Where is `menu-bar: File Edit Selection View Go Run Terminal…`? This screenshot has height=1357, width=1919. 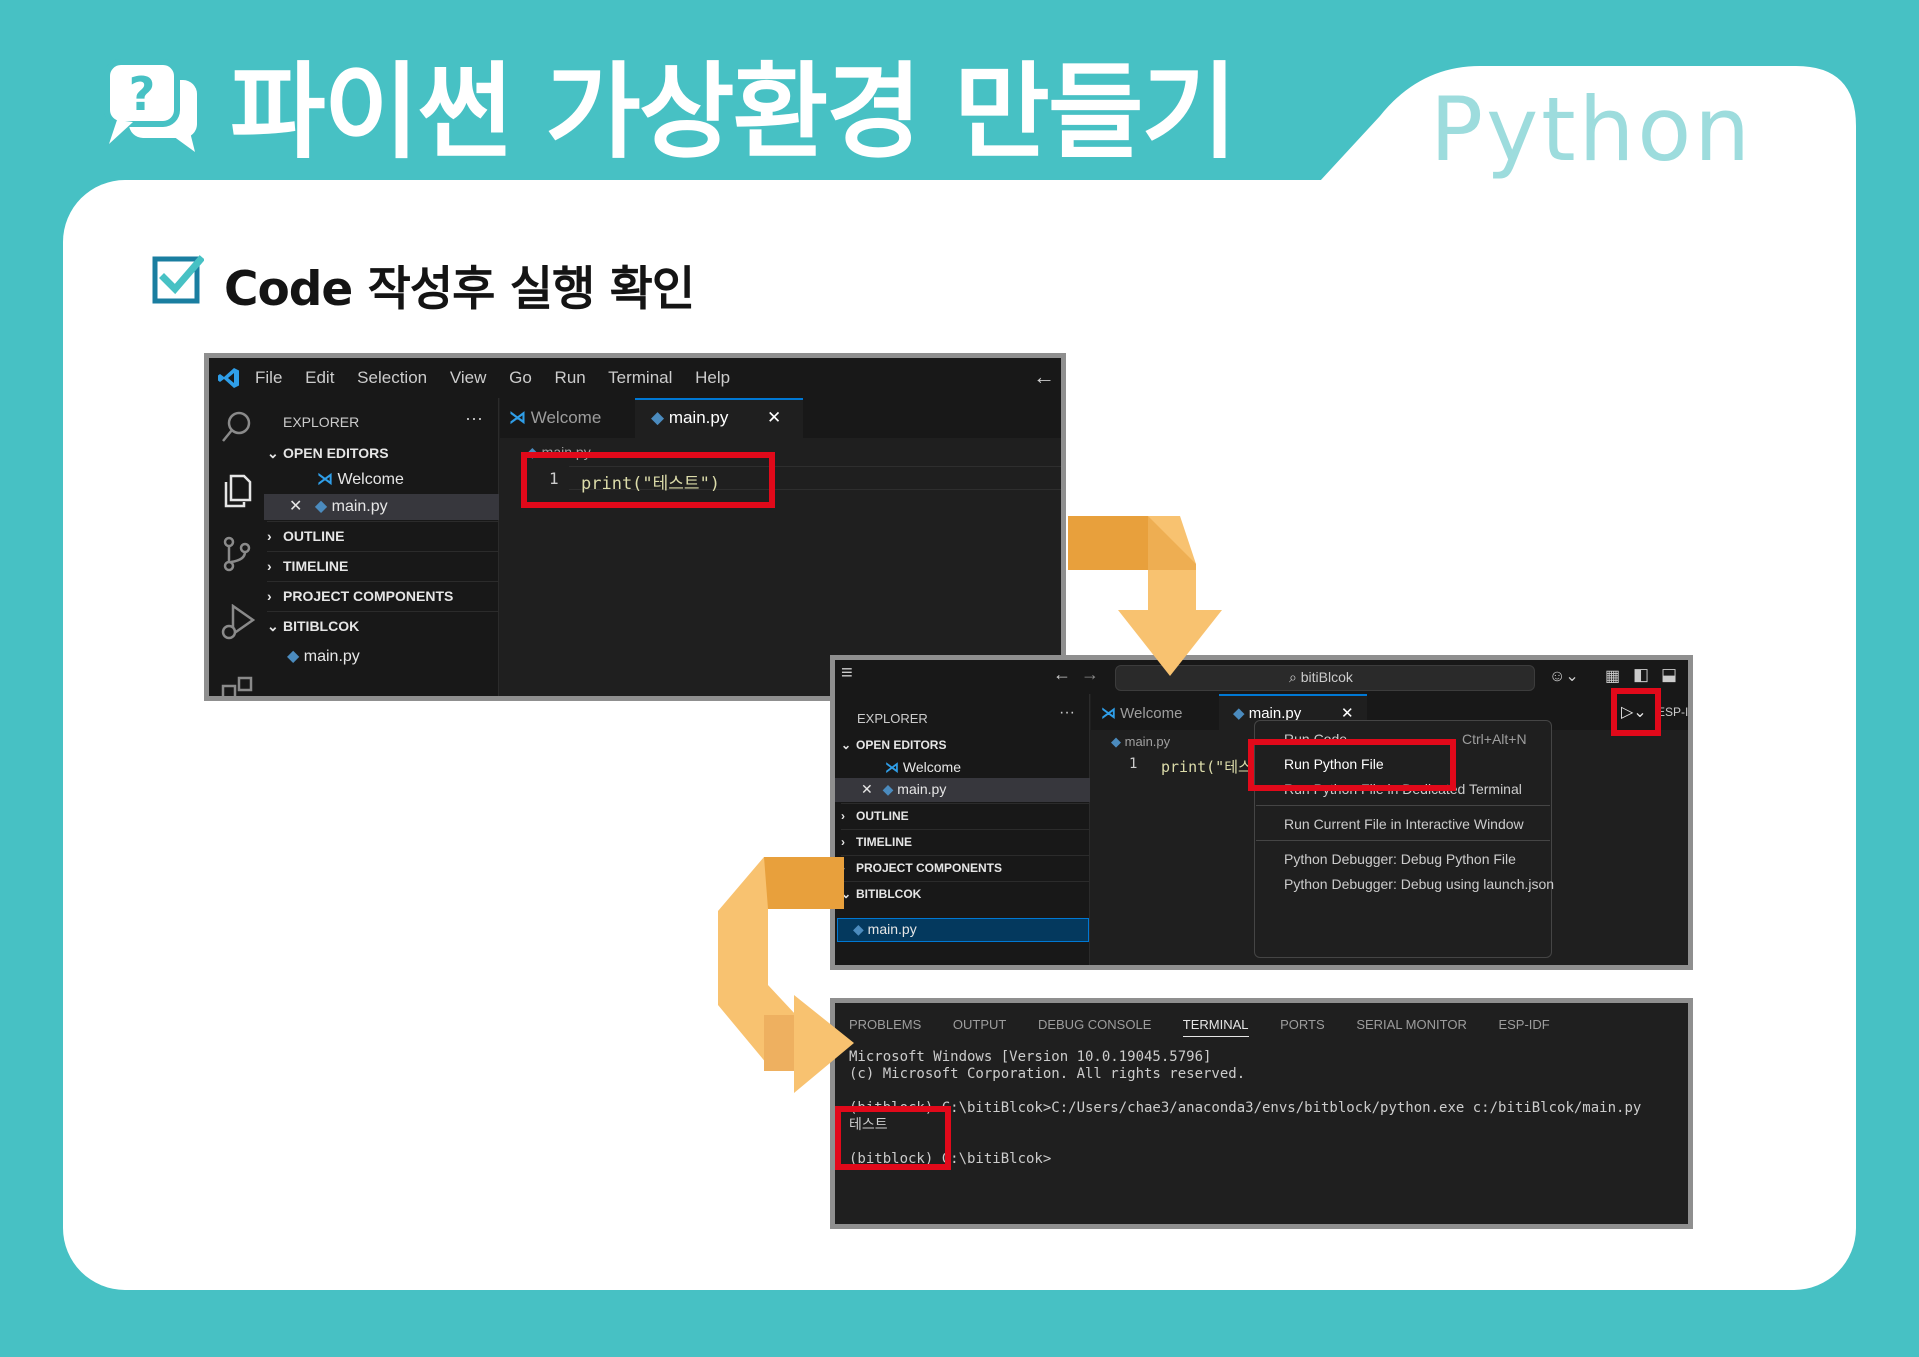
menu-bar: File Edit Selection View Go Run Terminal… is located at coordinates (492, 378).